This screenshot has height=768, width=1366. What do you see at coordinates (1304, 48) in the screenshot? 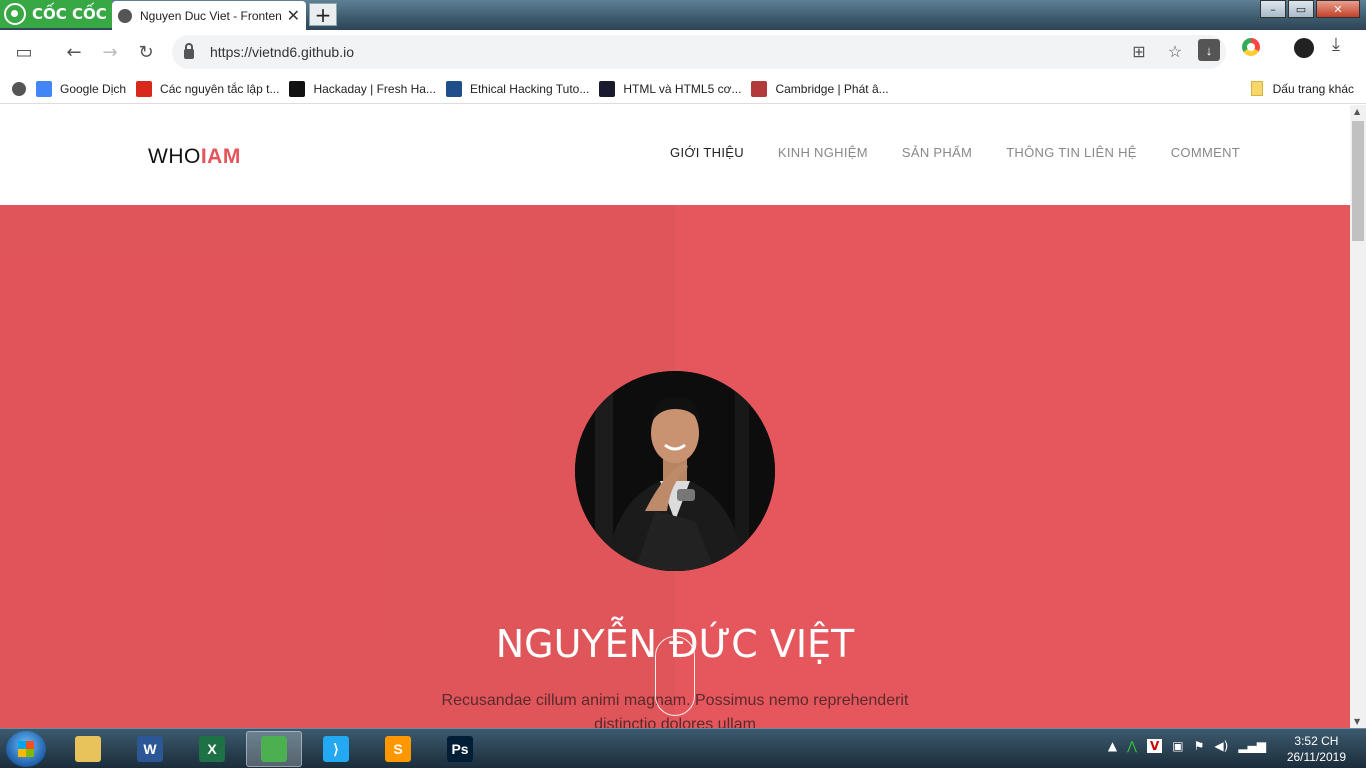
I see `profile-avatar-icon` at bounding box center [1304, 48].